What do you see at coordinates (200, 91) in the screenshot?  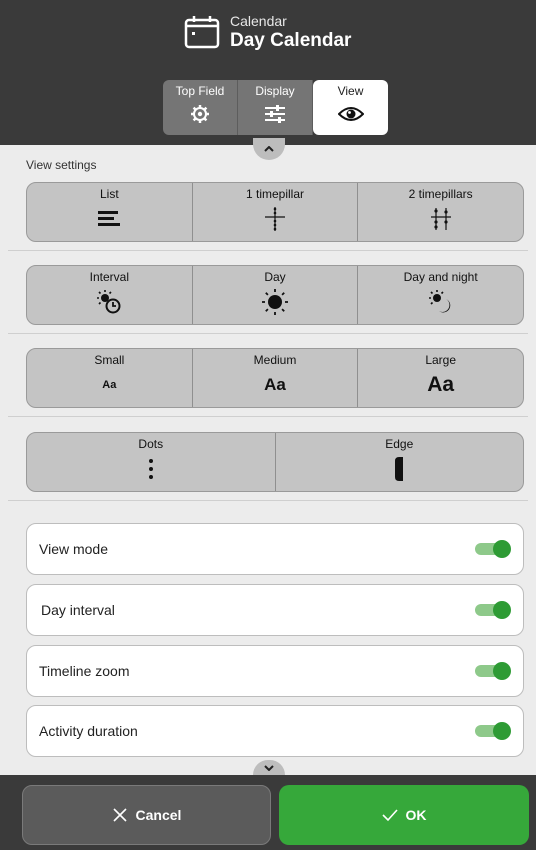 I see `tab-label: Top Field` at bounding box center [200, 91].